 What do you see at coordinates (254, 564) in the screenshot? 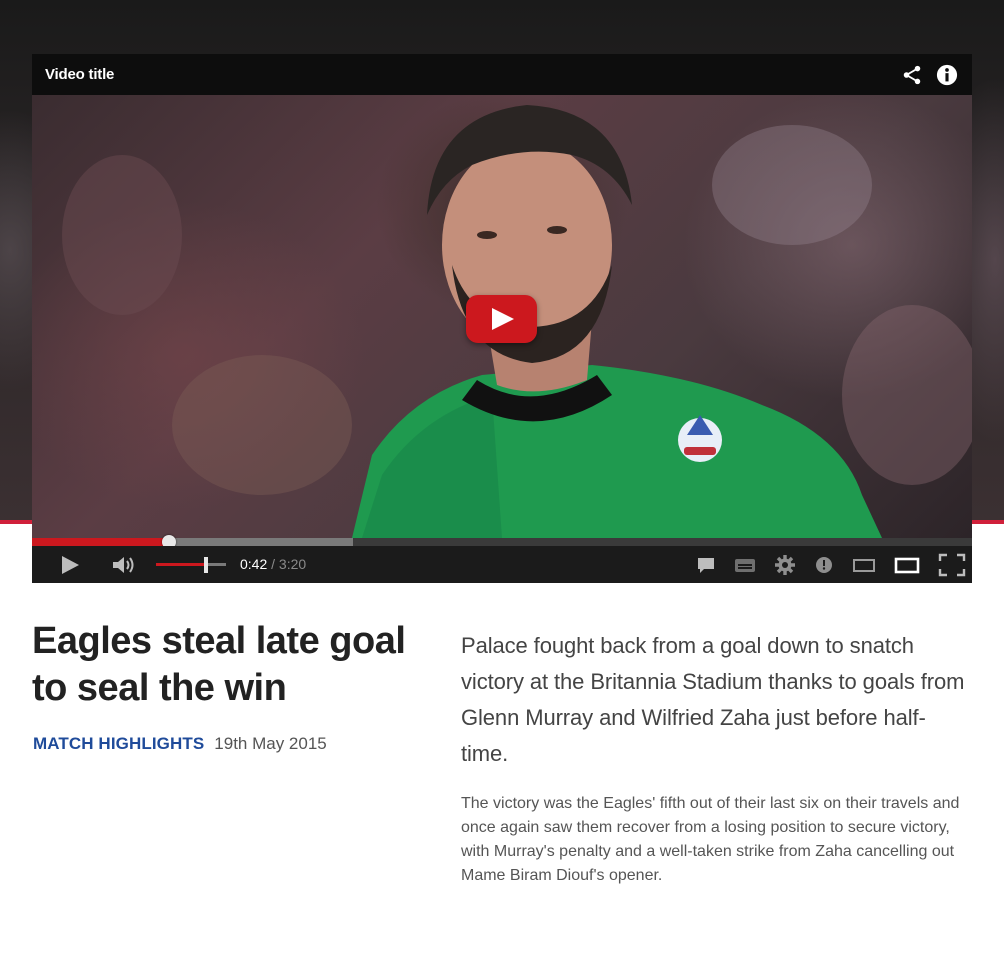
I see `current-time: 0:42` at bounding box center [254, 564].